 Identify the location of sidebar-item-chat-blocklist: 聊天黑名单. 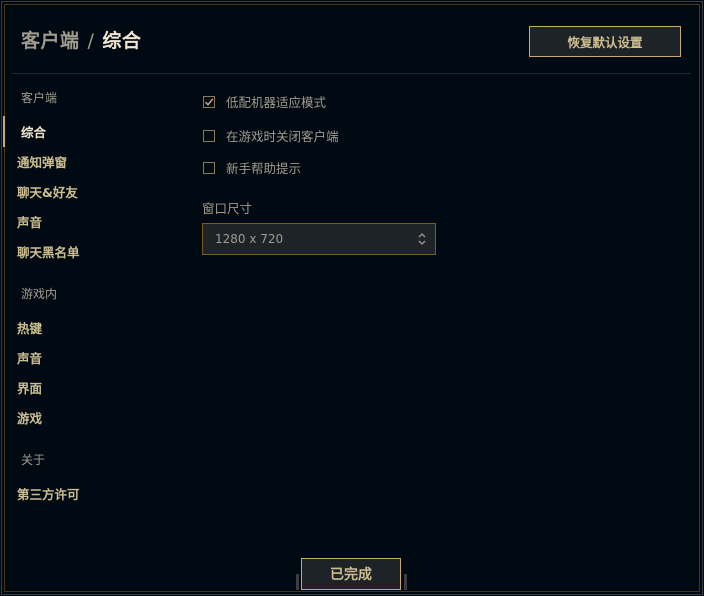
(48, 251).